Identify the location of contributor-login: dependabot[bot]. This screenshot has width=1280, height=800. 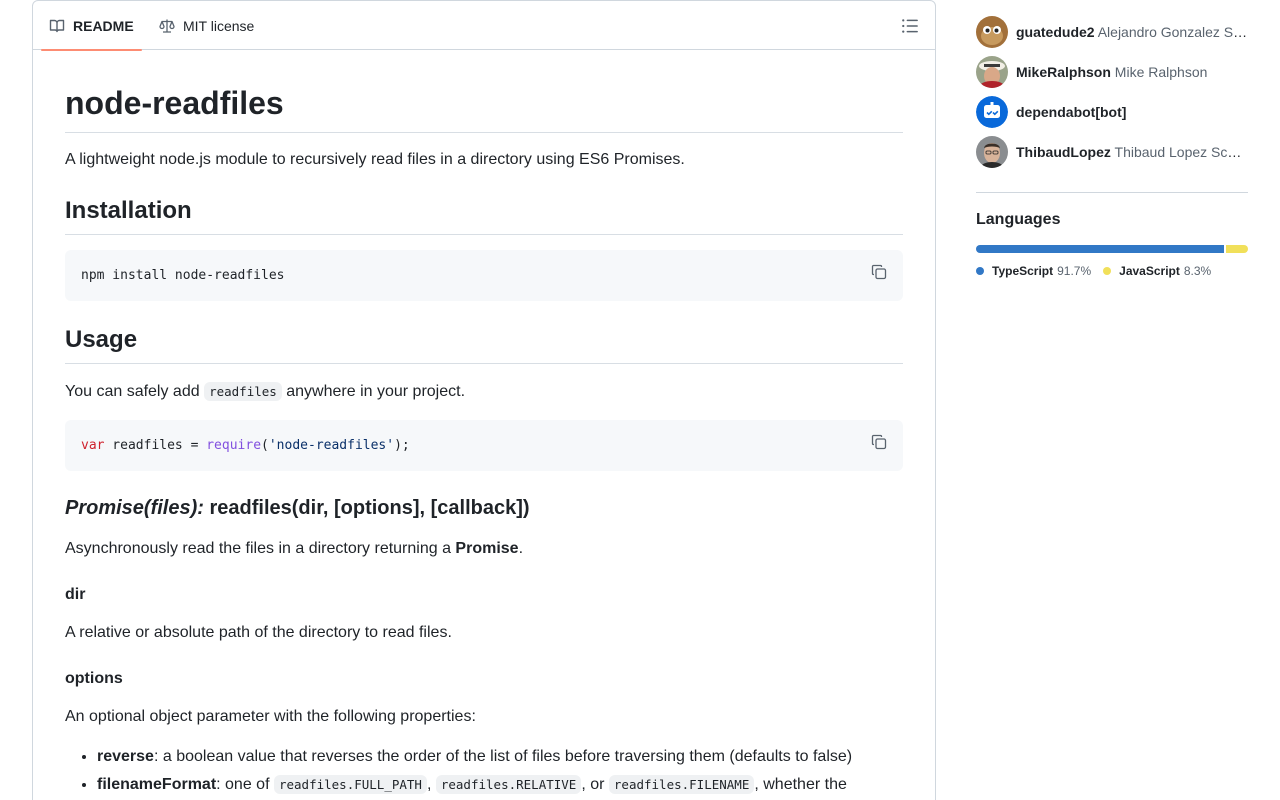
(1071, 112).